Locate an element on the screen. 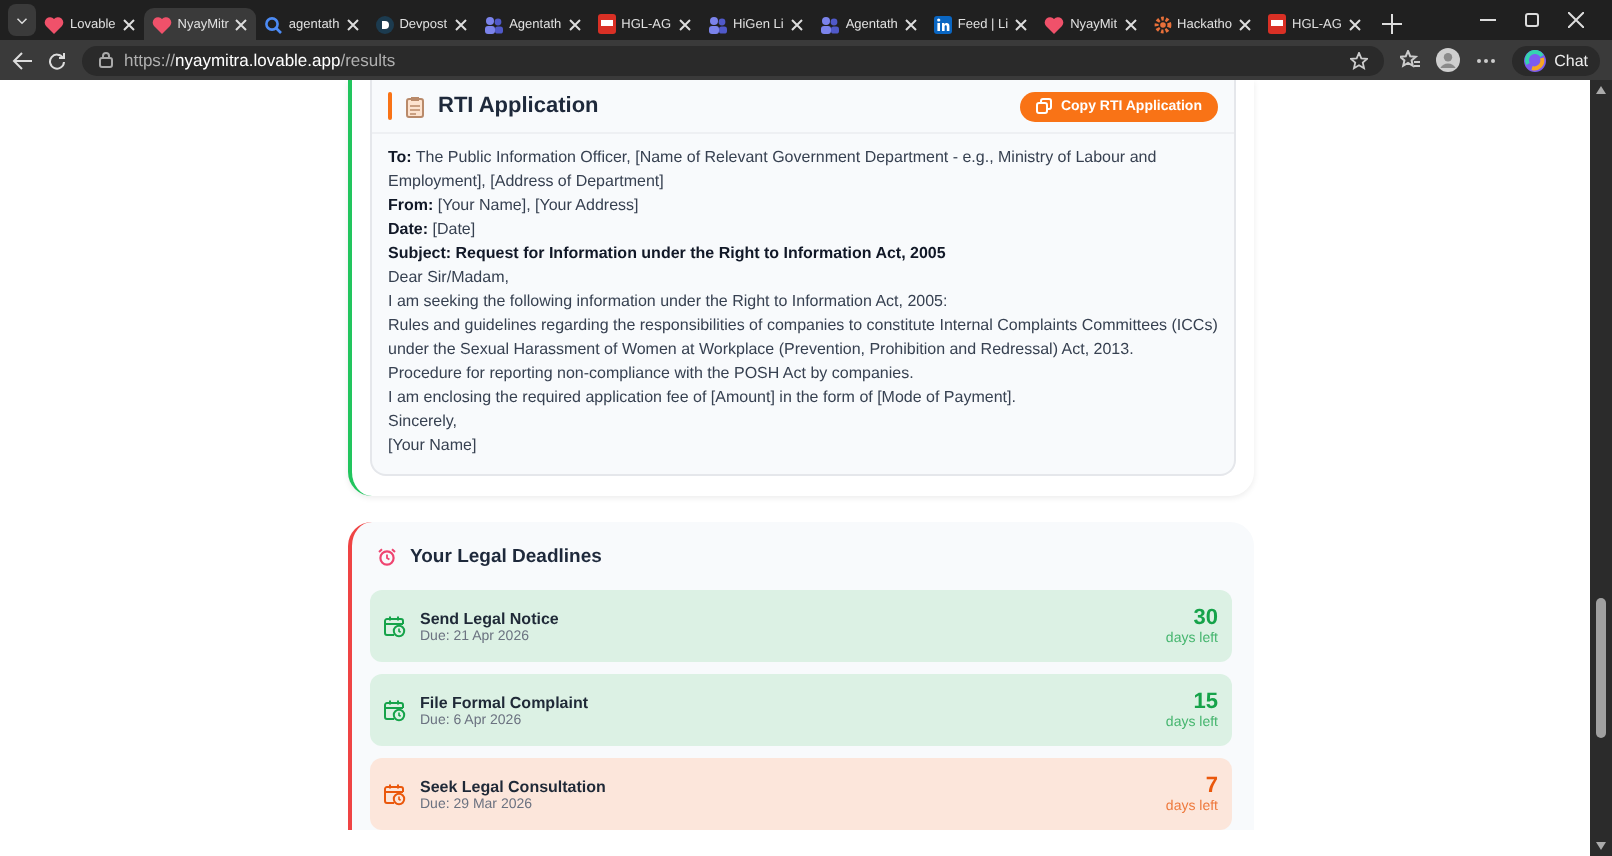 This screenshot has height=856, width=1612. scroll-down-icon is located at coordinates (1601, 846).